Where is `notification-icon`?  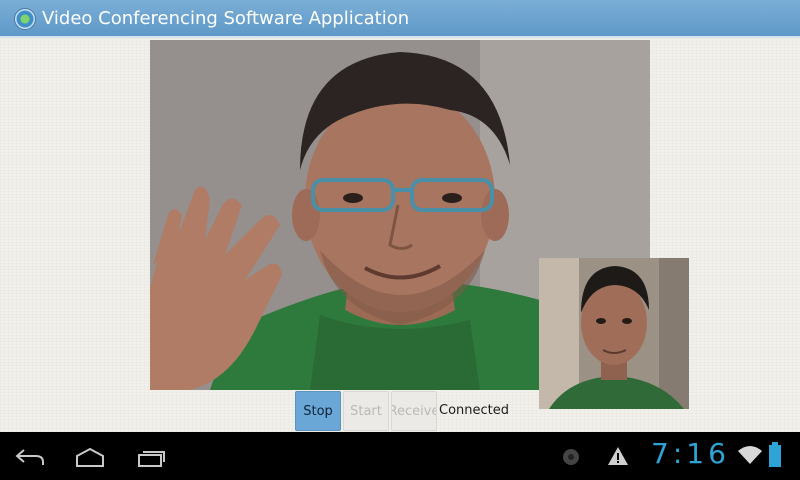
notification-icon is located at coordinates (571, 457).